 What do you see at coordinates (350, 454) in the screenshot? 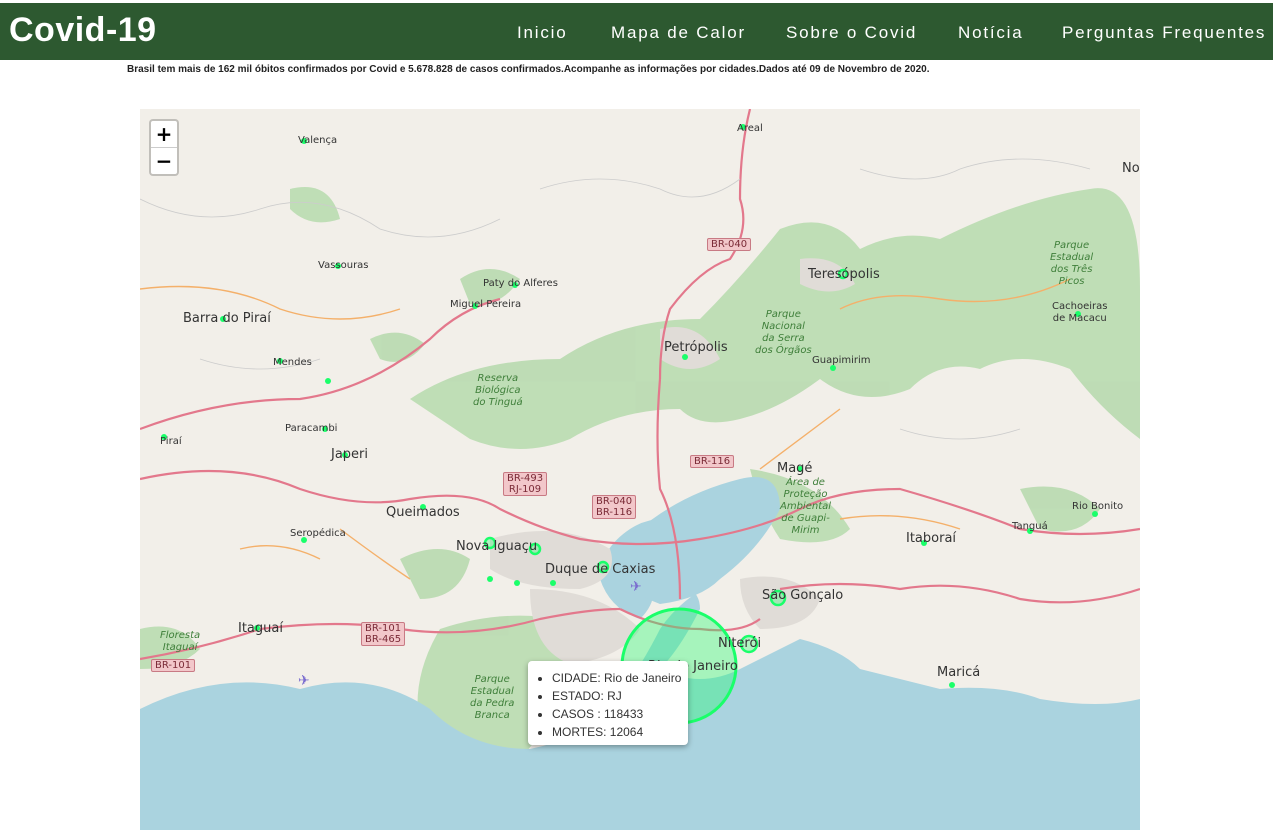
I see `place-label: Japeri` at bounding box center [350, 454].